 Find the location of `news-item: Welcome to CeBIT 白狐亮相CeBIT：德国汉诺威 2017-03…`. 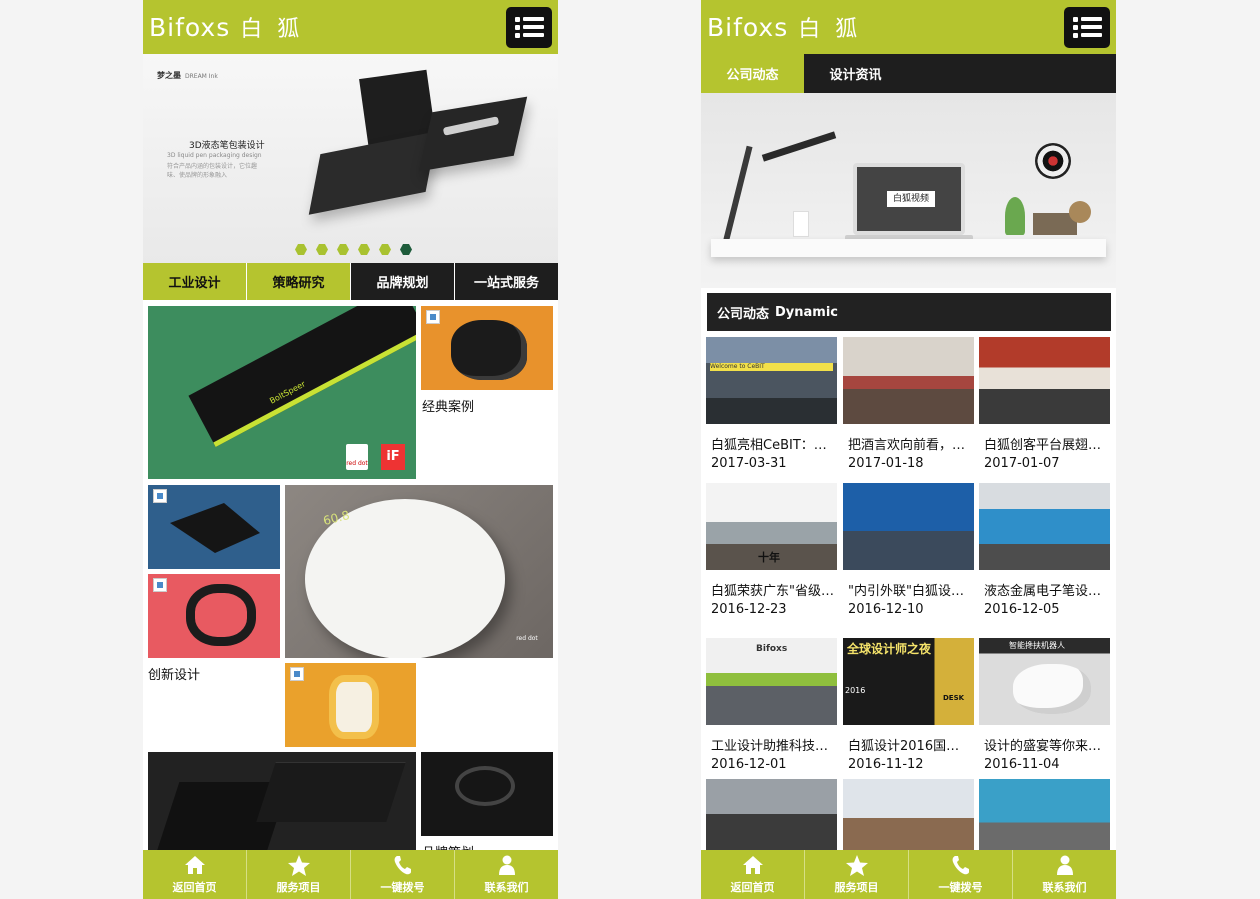

news-item: Welcome to CeBIT 白狐亮相CeBIT：德国汉诺威 2017-03… is located at coordinates (771, 404).